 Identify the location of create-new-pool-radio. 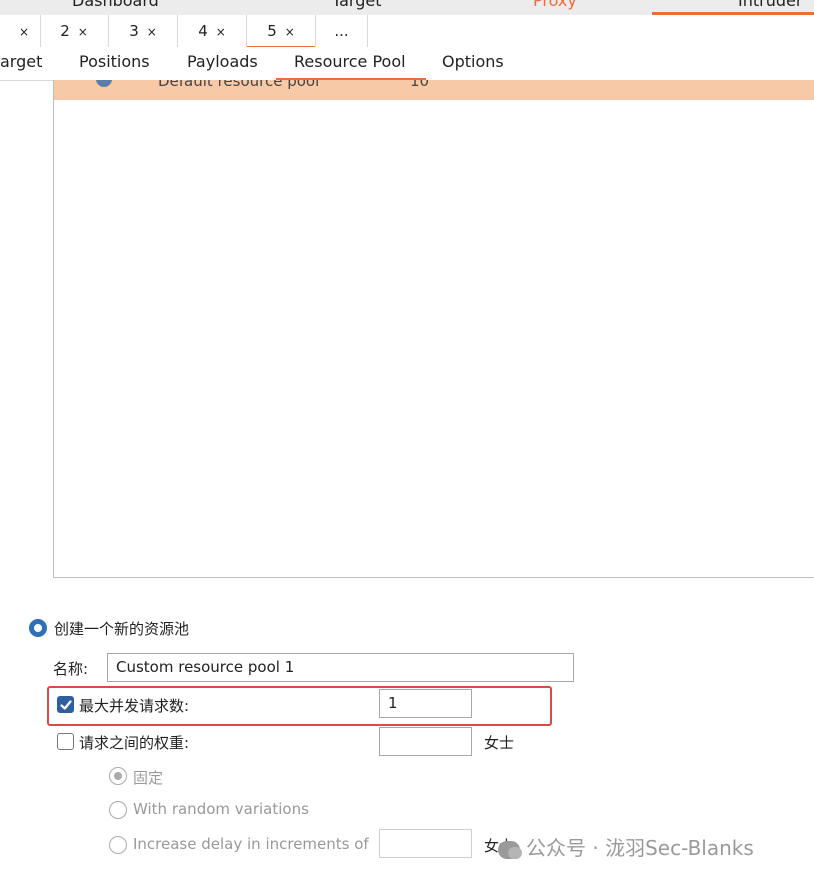
(38, 628).